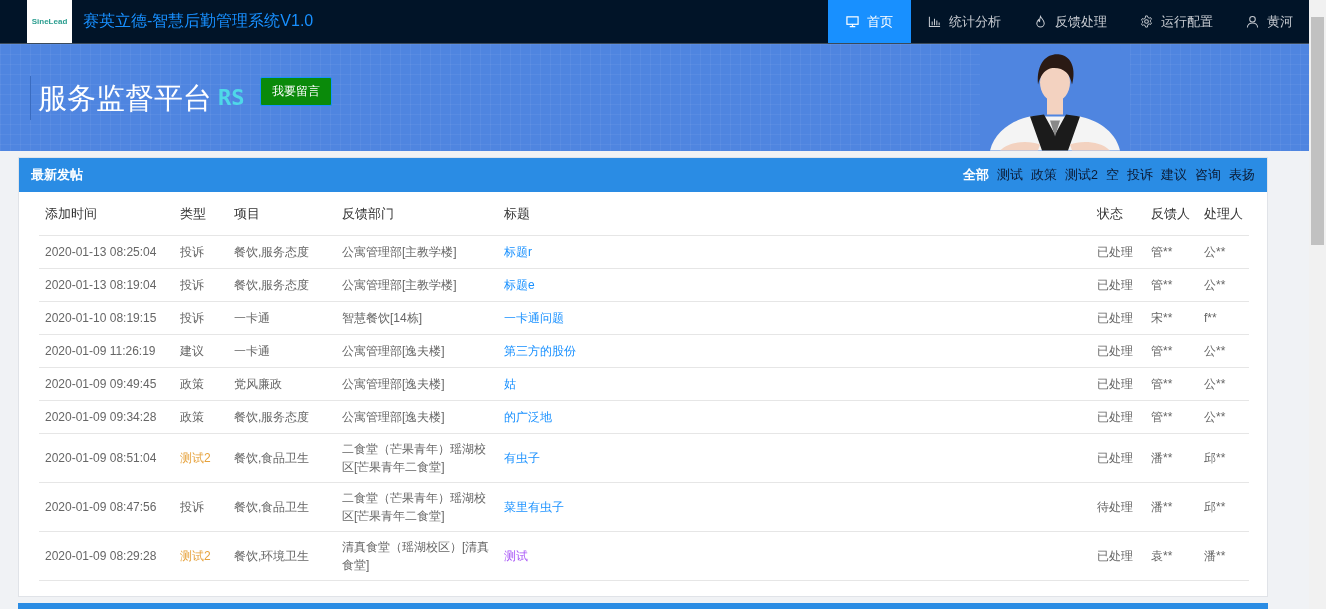 The image size is (1326, 609). Describe the element at coordinates (1242, 175) in the screenshot. I see `filter-tab: 表扬` at that location.